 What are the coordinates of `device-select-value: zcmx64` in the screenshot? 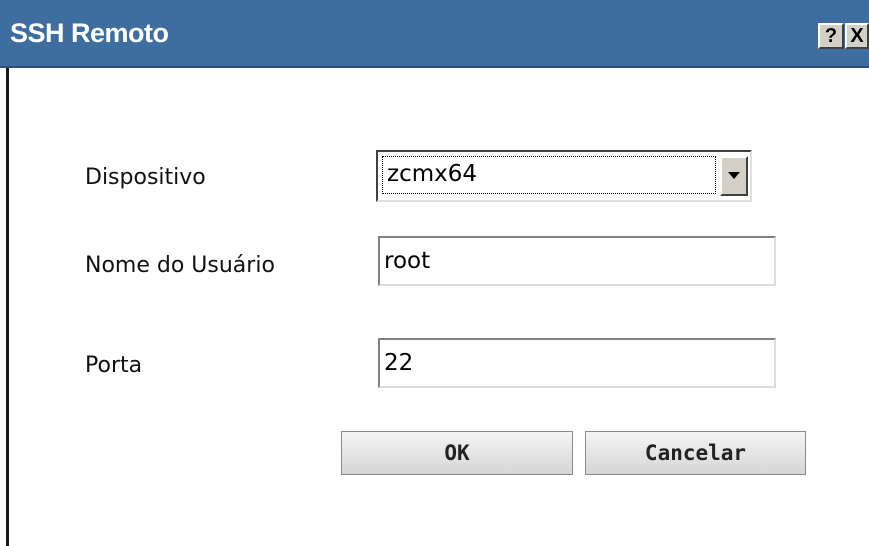 It's located at (549, 175).